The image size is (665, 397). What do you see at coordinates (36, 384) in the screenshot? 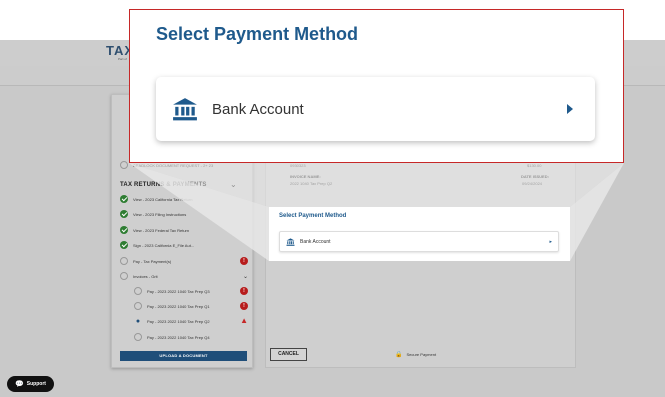
I see `support-label: Support` at bounding box center [36, 384].